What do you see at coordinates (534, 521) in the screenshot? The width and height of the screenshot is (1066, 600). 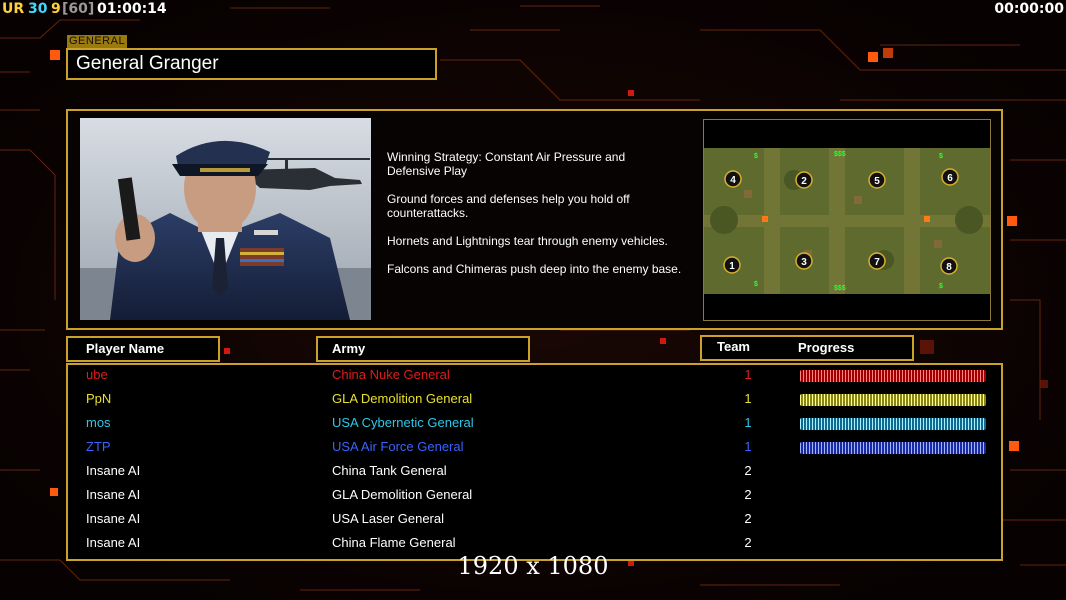 I see `player-row: Insane AI USA Laser General 2` at bounding box center [534, 521].